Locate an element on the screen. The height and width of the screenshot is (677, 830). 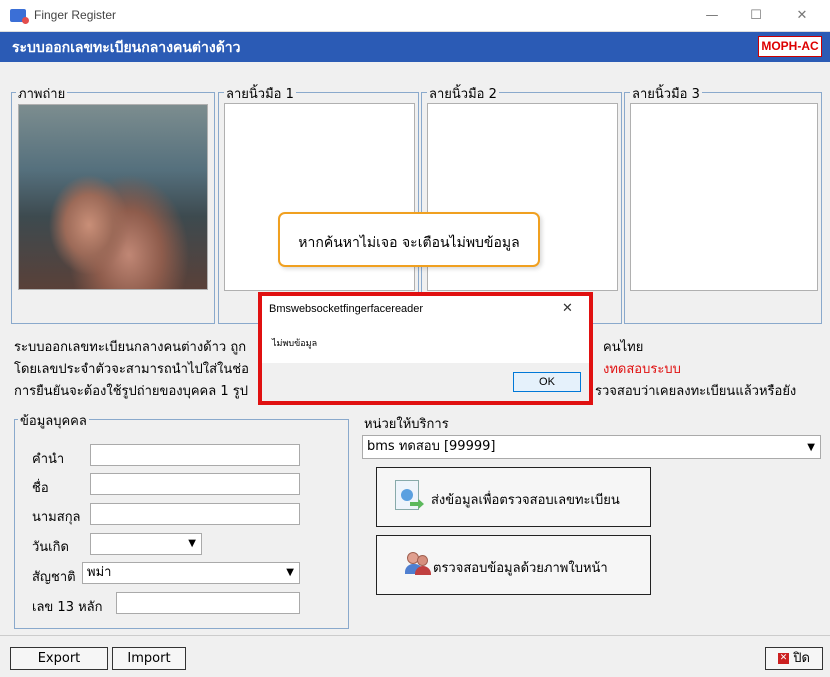
finger3-group-label: ลายนิ้วมือ 3 is located at coordinates (666, 93).